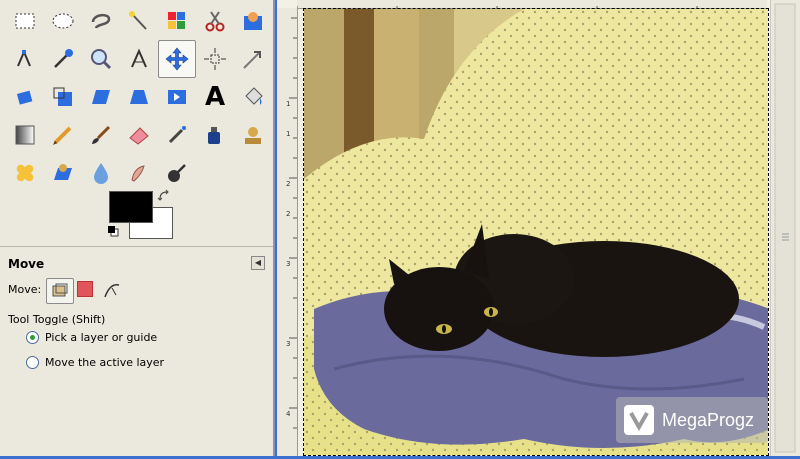 The image size is (800, 459). I want to click on radio-pick-layer, so click(32, 337).